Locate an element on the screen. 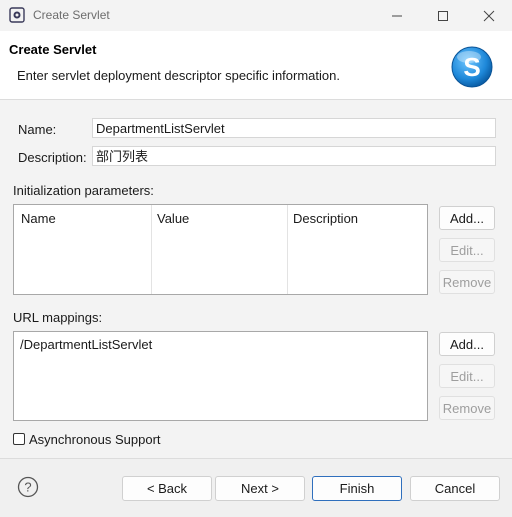 The width and height of the screenshot is (512, 517). minimize-icon is located at coordinates (397, 15).